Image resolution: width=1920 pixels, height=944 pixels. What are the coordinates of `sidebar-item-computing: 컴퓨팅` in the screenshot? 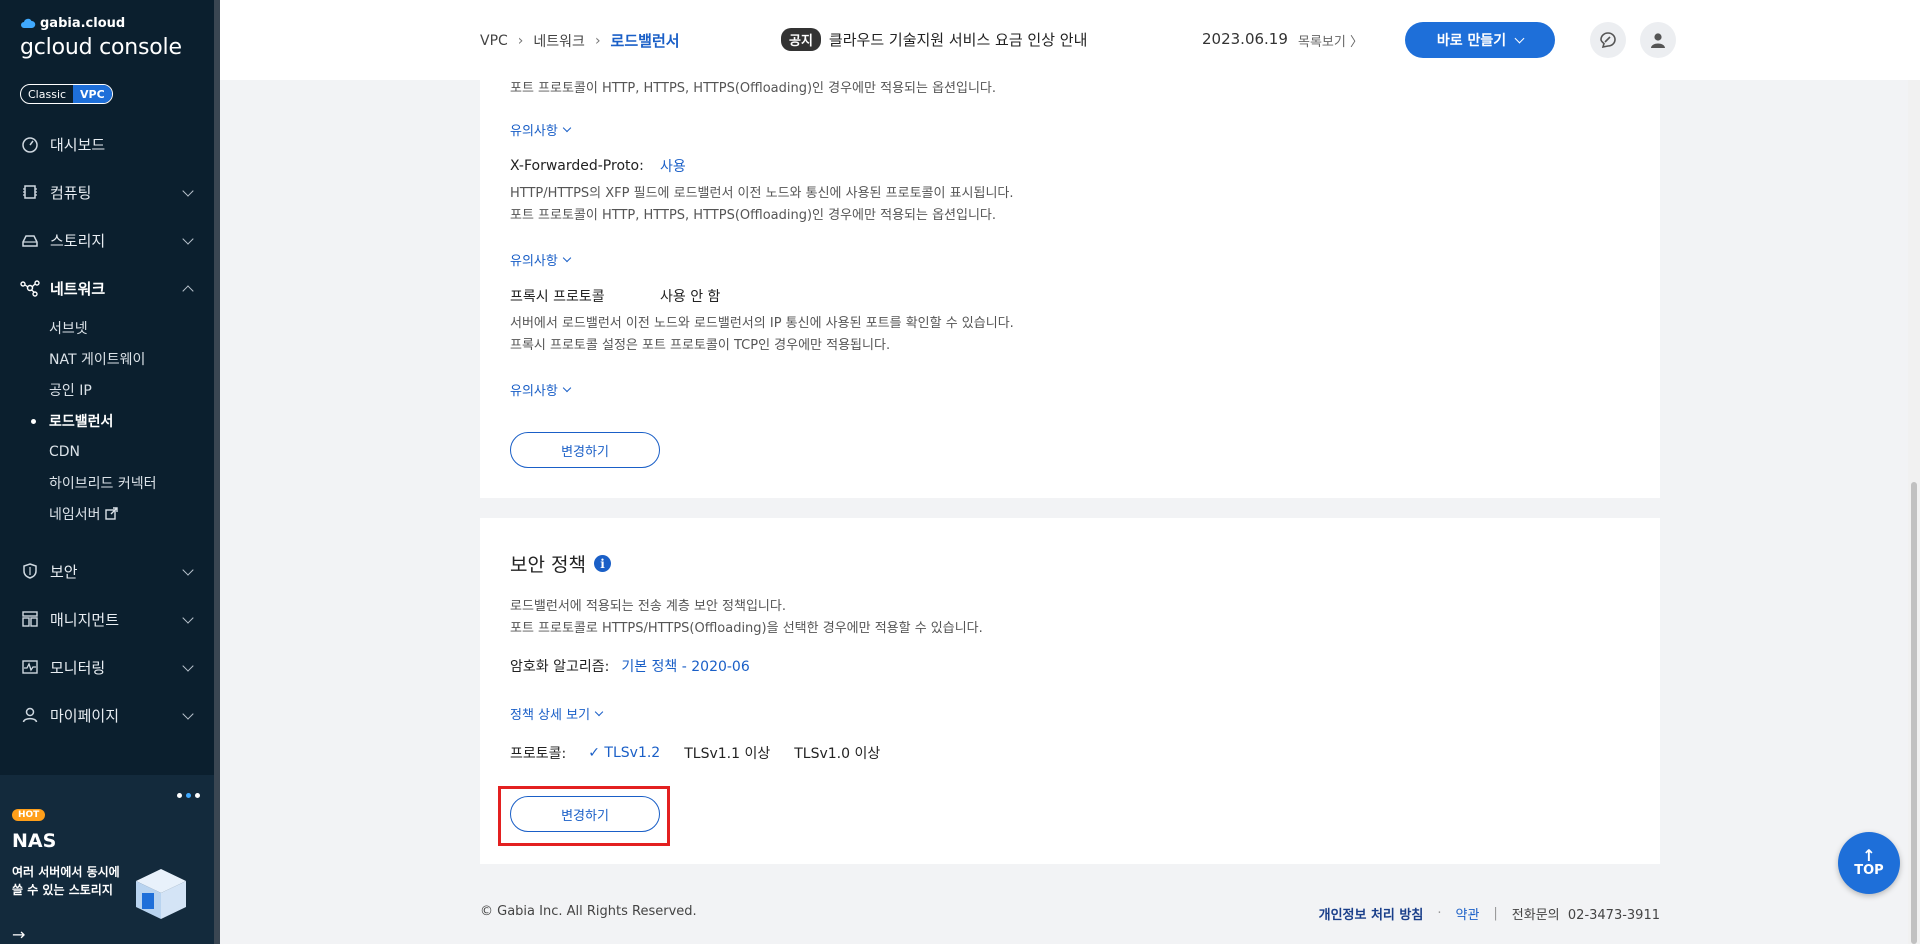 It's located at (107, 192).